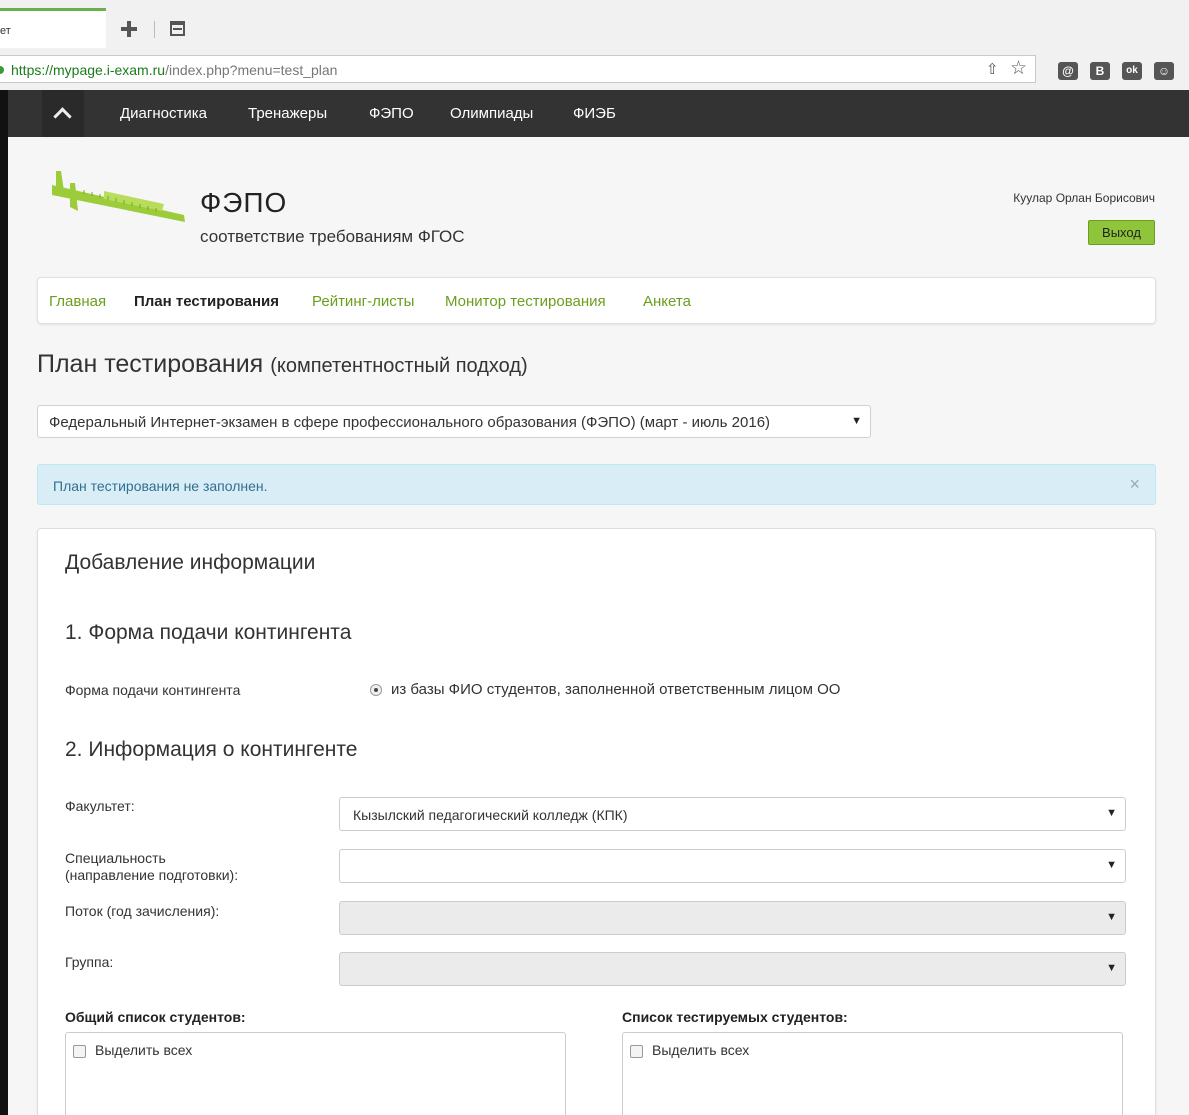 The height and width of the screenshot is (1115, 1189). I want to click on panel-heading: Добавление информации, so click(190, 562).